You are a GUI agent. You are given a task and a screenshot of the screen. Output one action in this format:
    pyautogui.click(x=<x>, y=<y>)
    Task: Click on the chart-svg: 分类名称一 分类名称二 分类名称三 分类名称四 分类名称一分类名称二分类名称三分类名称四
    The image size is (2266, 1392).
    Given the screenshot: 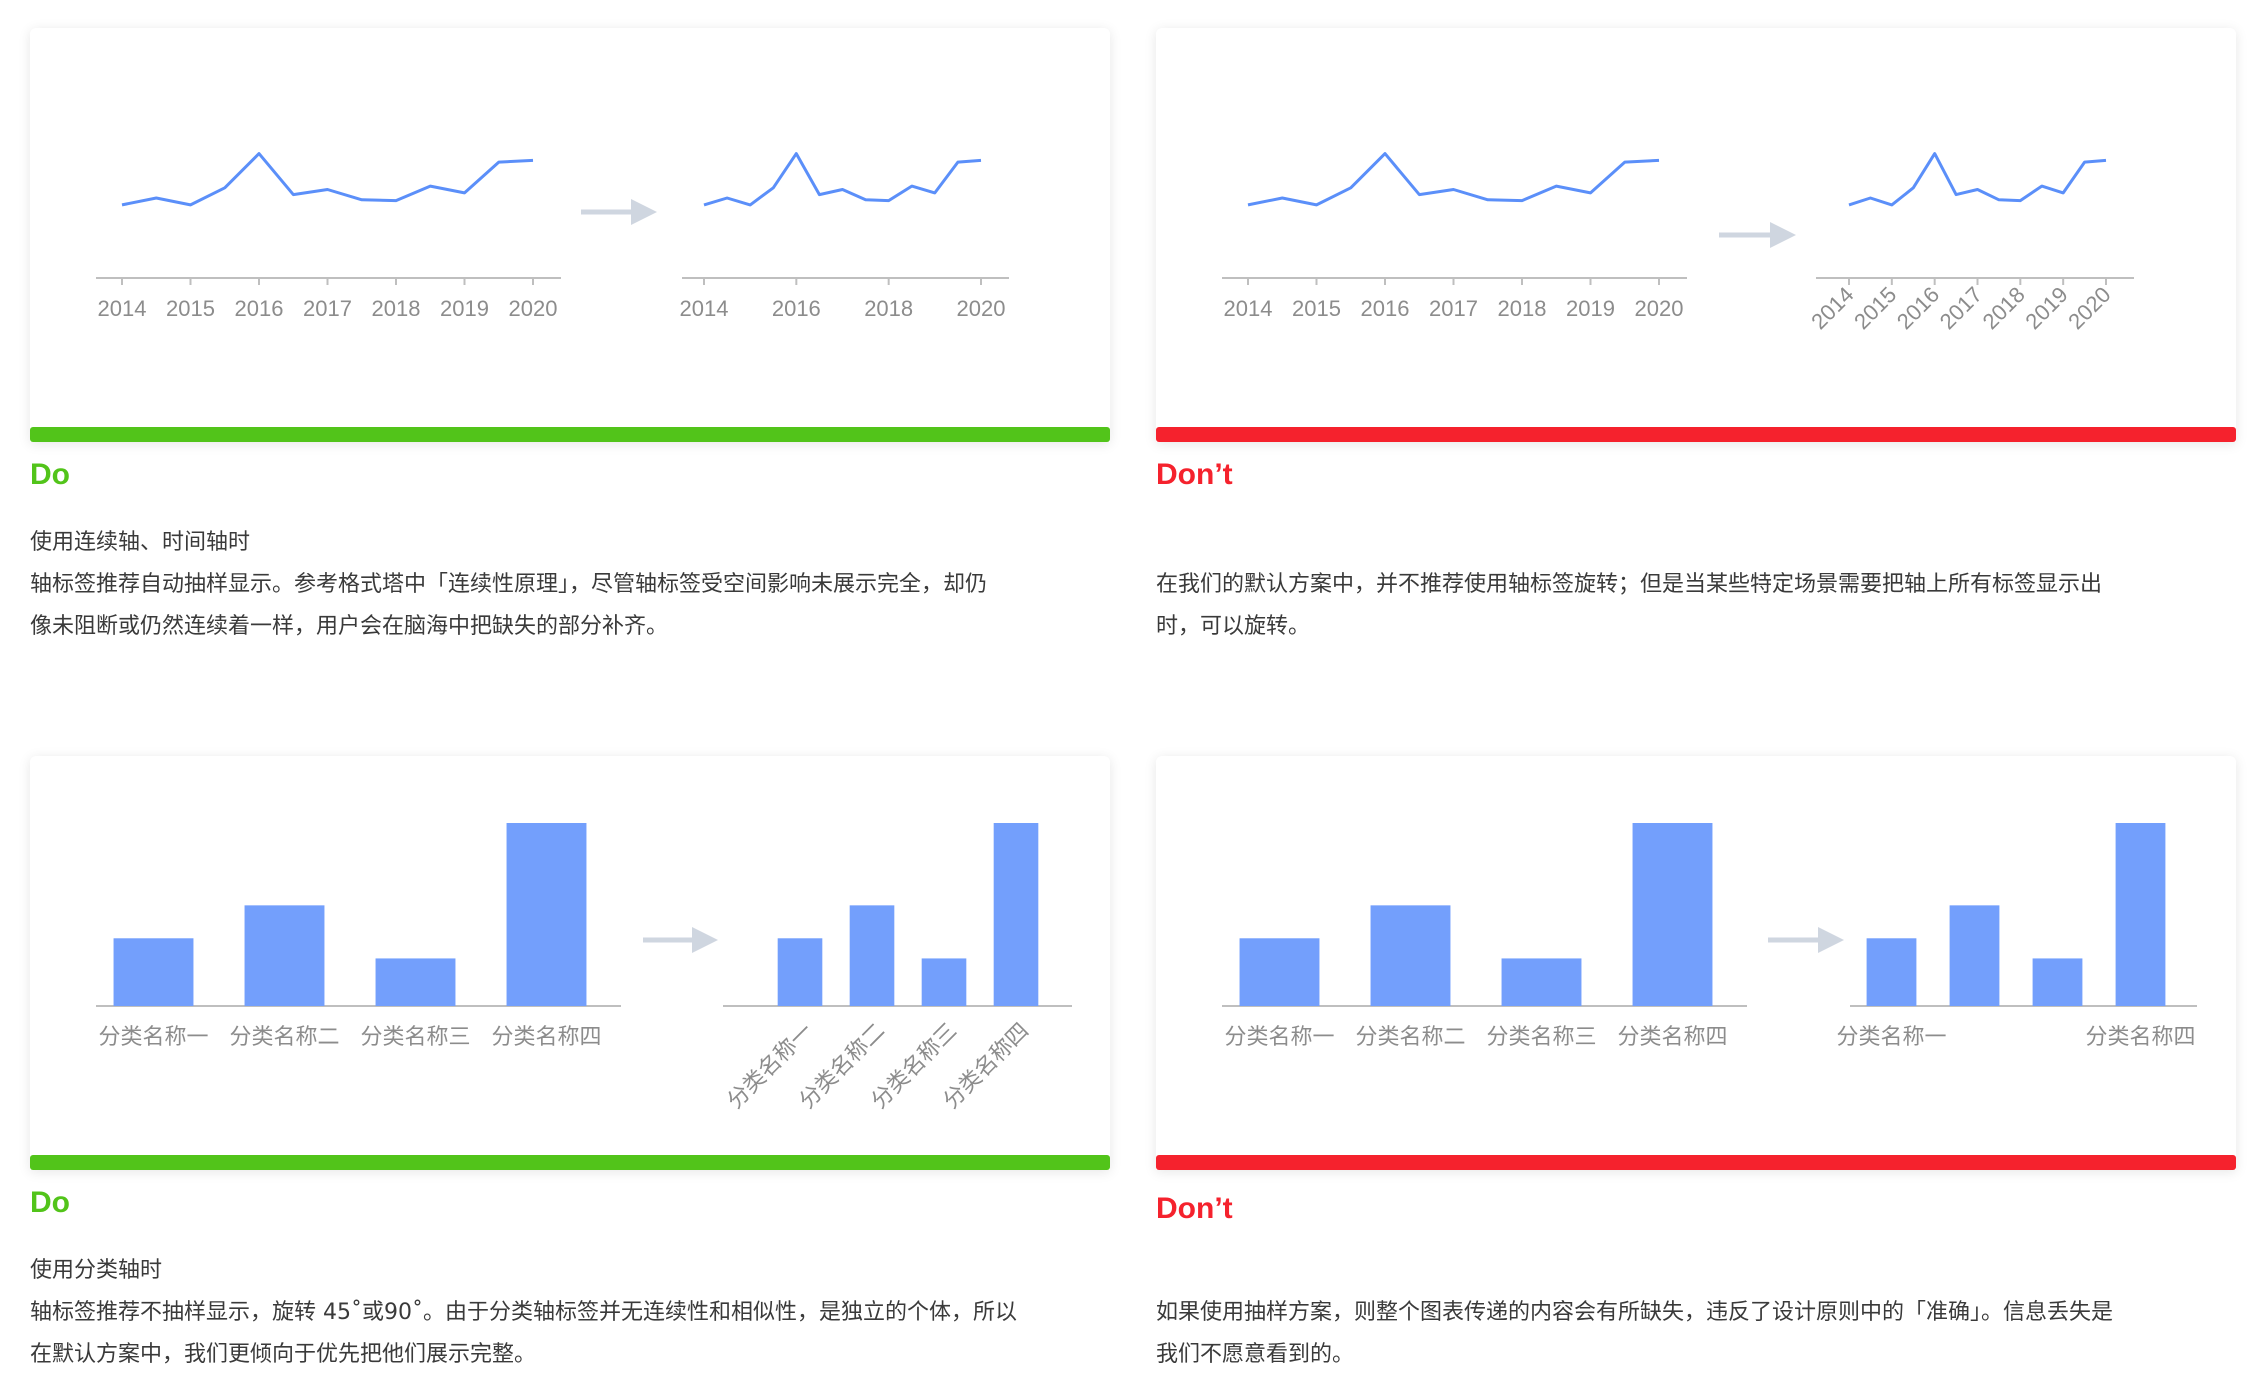 What is the action you would take?
    pyautogui.click(x=584, y=968)
    